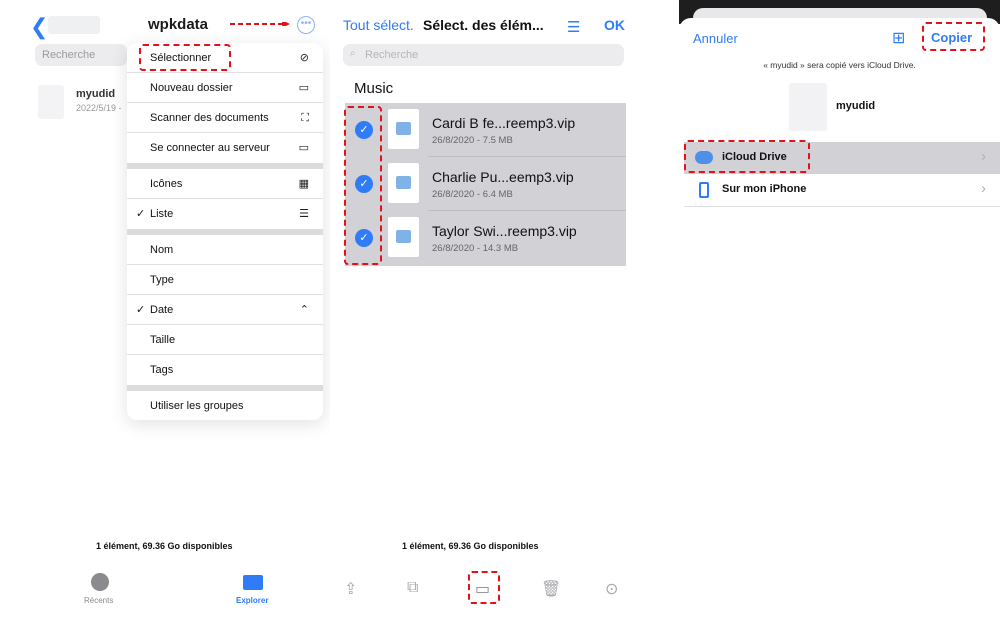 The image size is (1000, 619). I want to click on tab-explore: Explorer, so click(252, 600).